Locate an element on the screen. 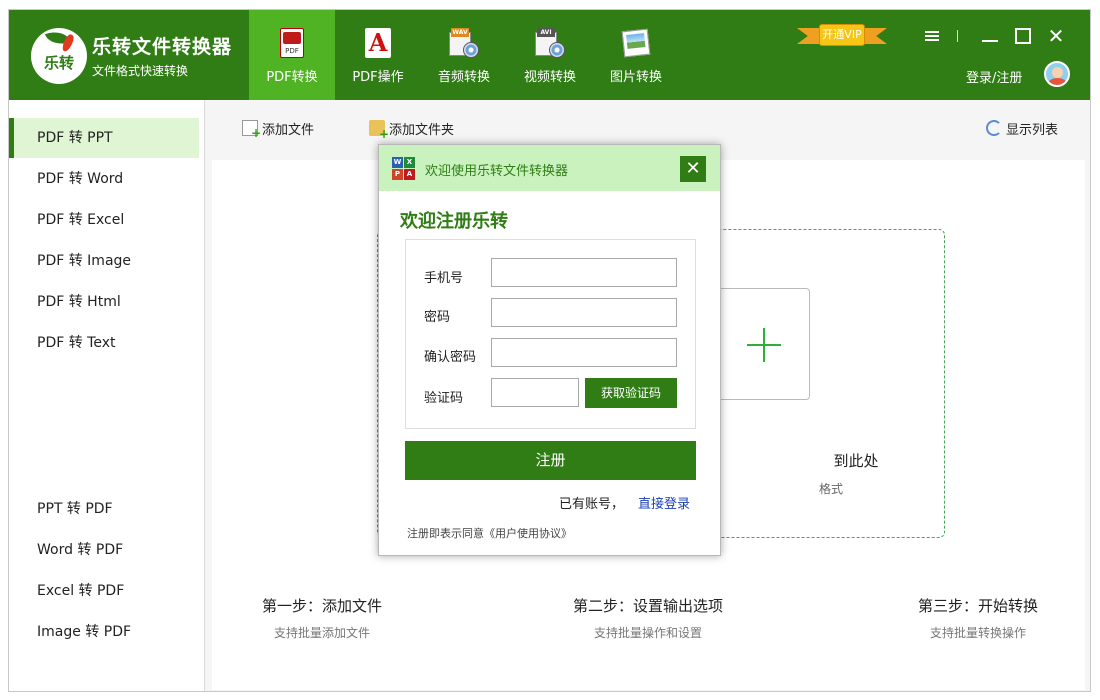 This screenshot has width=1100, height=700. captcha-input is located at coordinates (535, 392).